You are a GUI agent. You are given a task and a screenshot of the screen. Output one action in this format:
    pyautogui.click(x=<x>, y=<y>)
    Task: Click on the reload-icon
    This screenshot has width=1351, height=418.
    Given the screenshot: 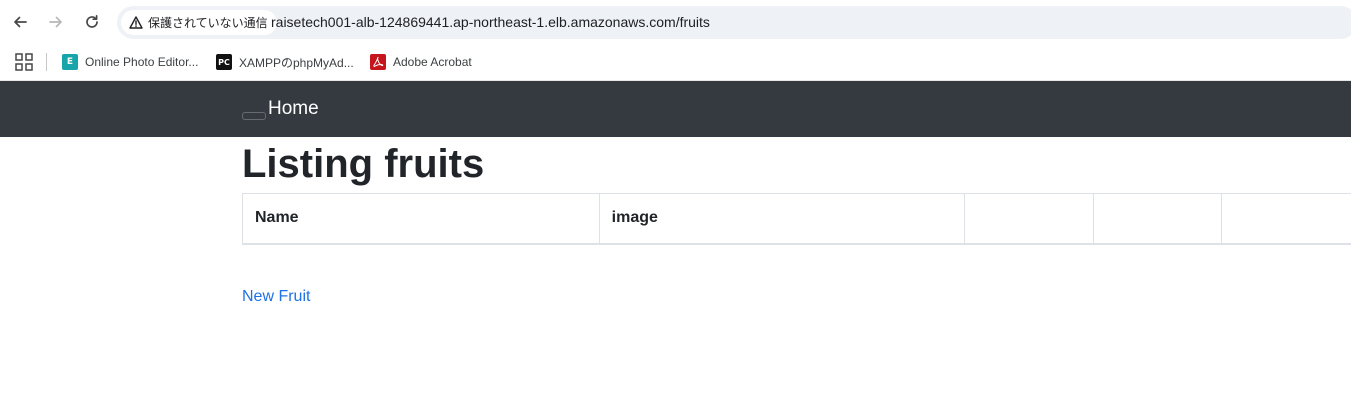 What is the action you would take?
    pyautogui.click(x=92, y=21)
    